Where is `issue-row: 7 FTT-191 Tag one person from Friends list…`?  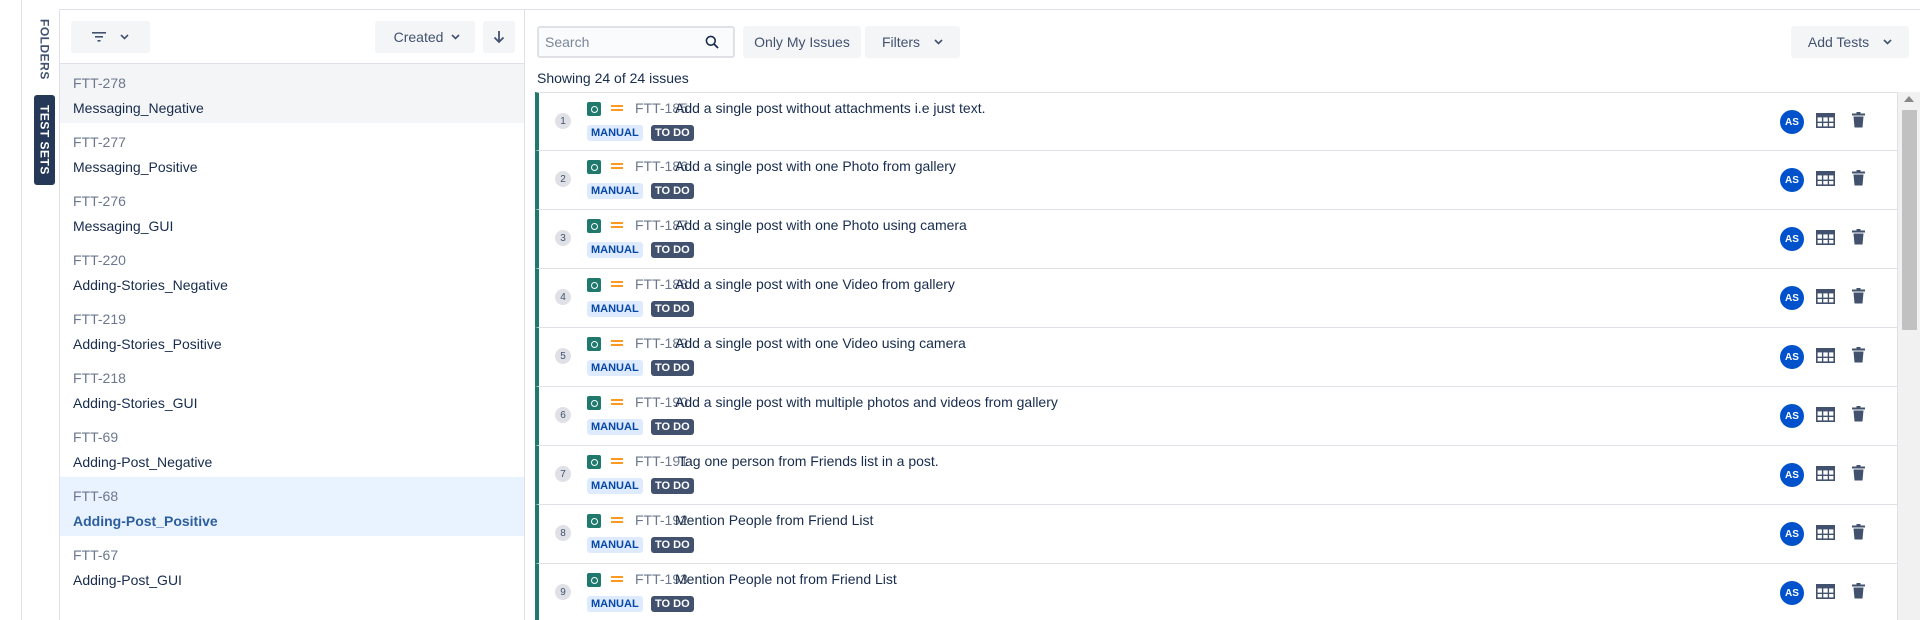 issue-row: 7 FTT-191 Tag one person from Friends list… is located at coordinates (1216, 475).